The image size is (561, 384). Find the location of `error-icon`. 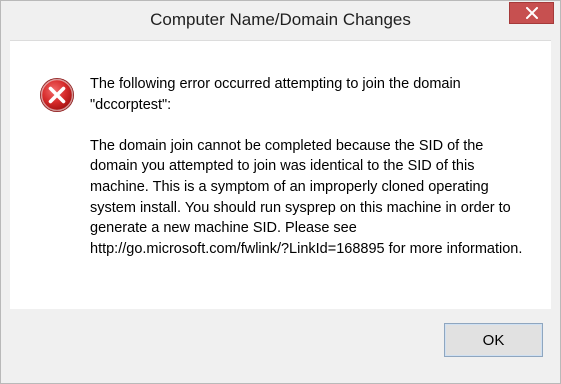

error-icon is located at coordinates (57, 95).